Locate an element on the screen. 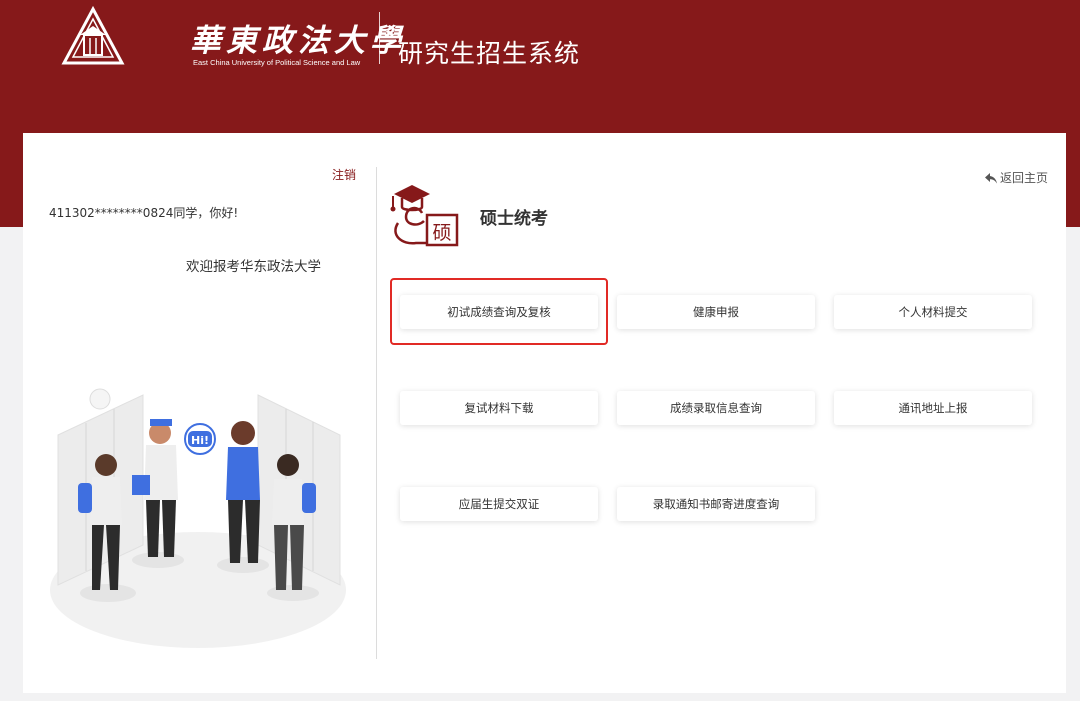  students-illustration: Hi! is located at coordinates (198, 518).